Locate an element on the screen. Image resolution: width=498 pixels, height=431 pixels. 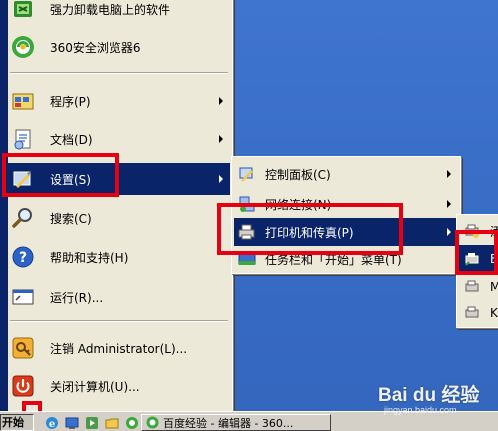
menu-item-uninstaller: 强力卸载电脑上的软件 is located at coordinates (119, 13).